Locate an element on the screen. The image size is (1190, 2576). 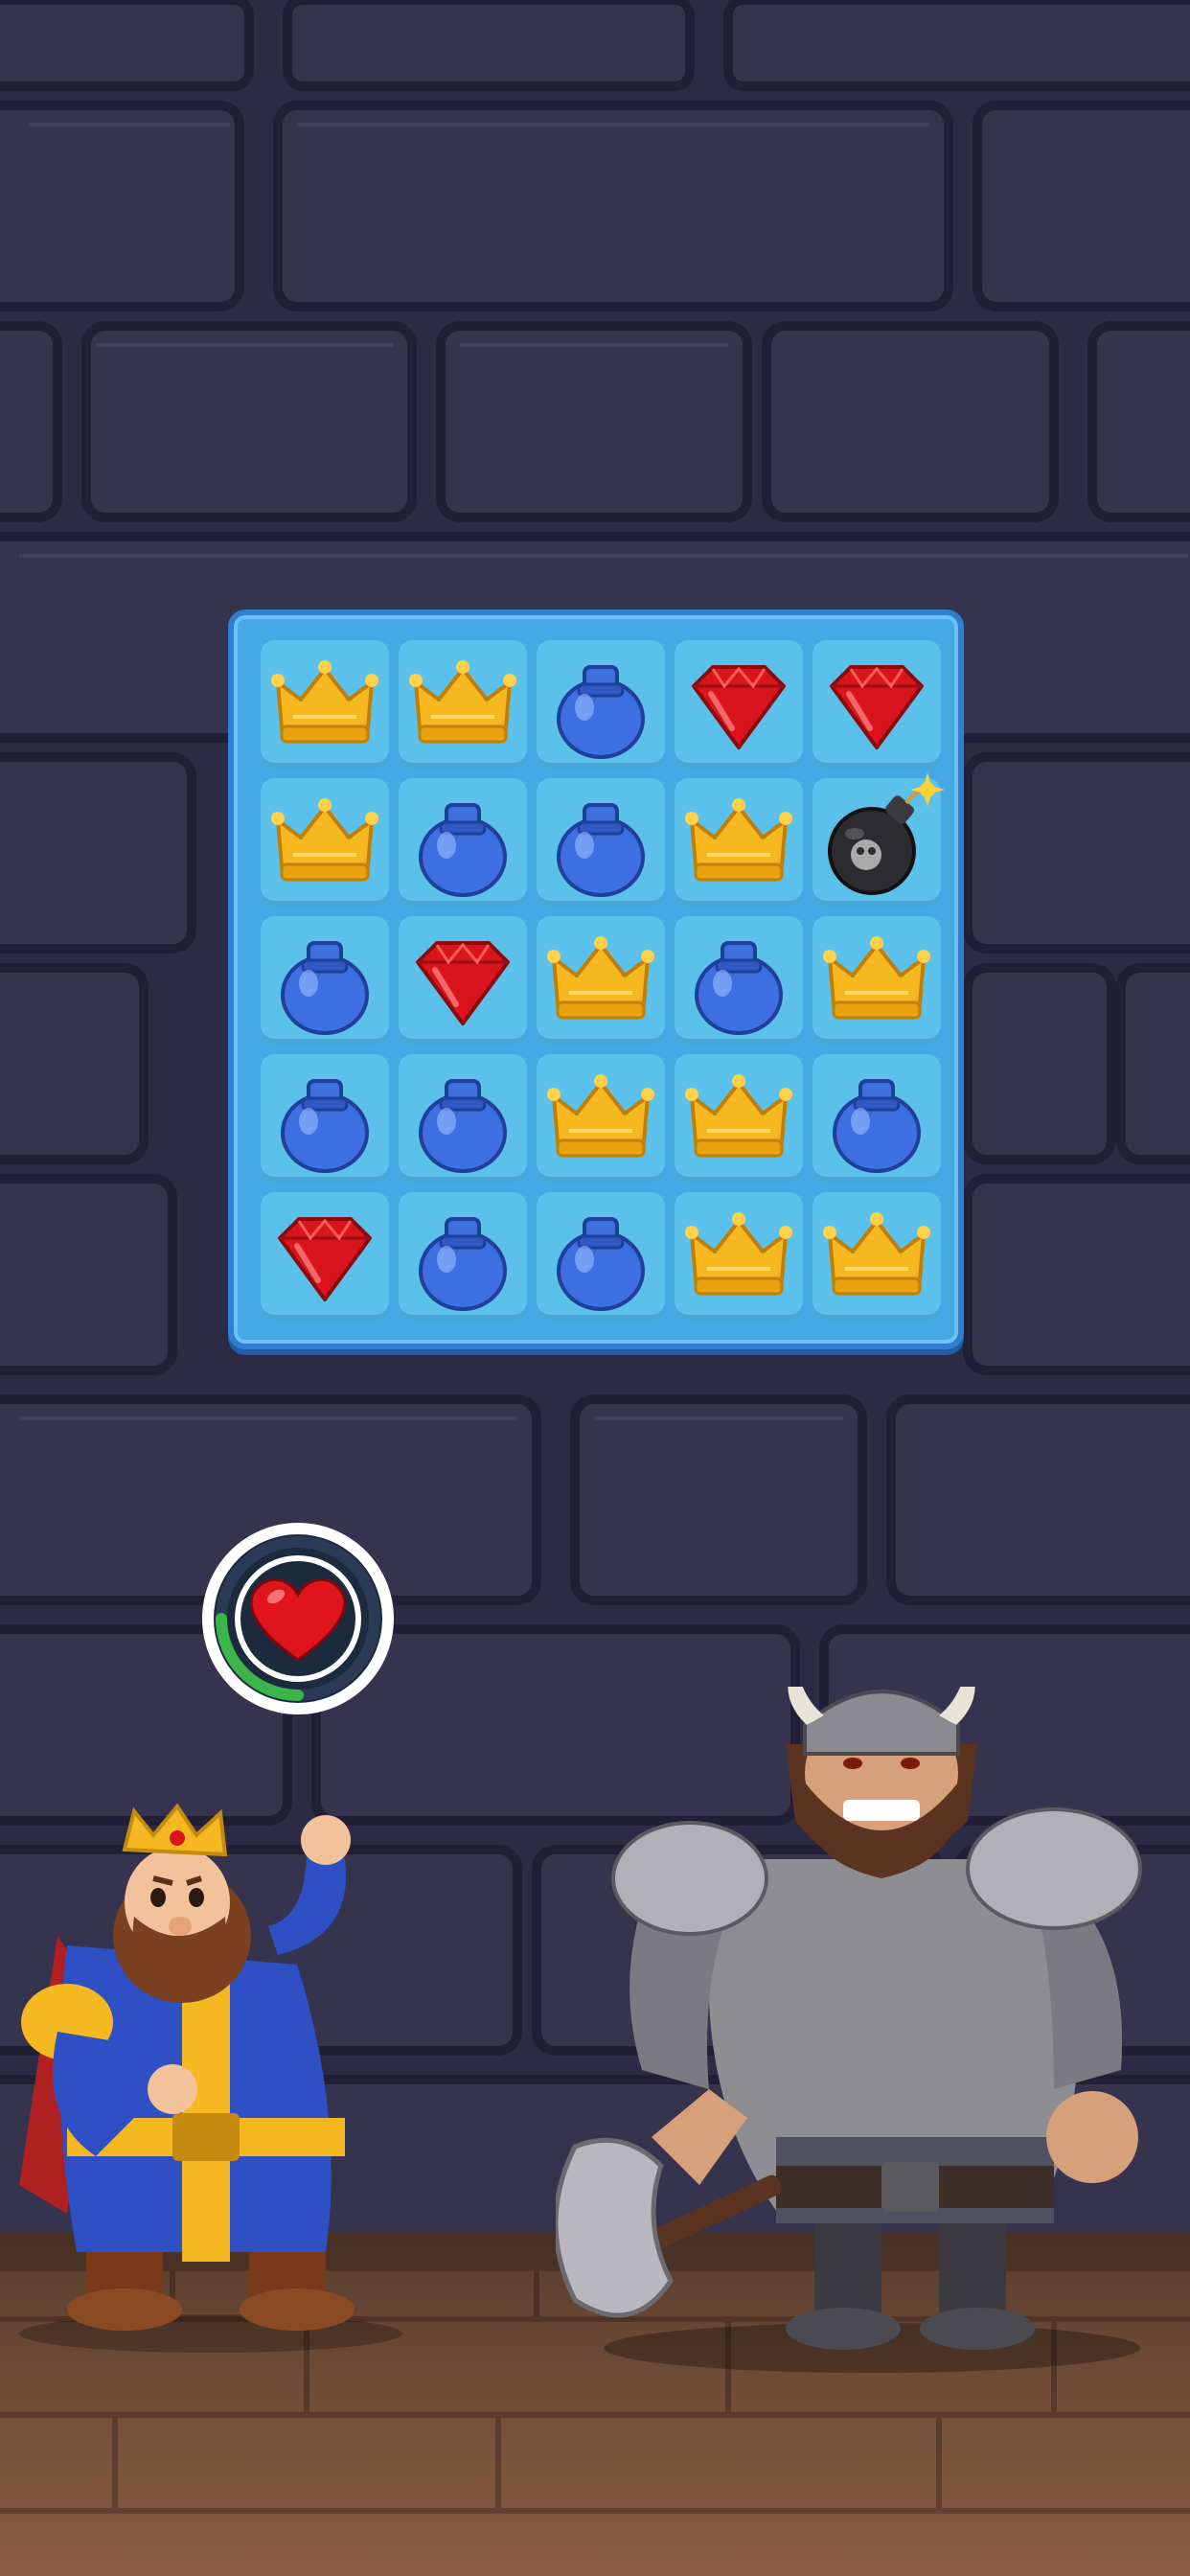
board-cell-r5c3 is located at coordinates (601, 1256).